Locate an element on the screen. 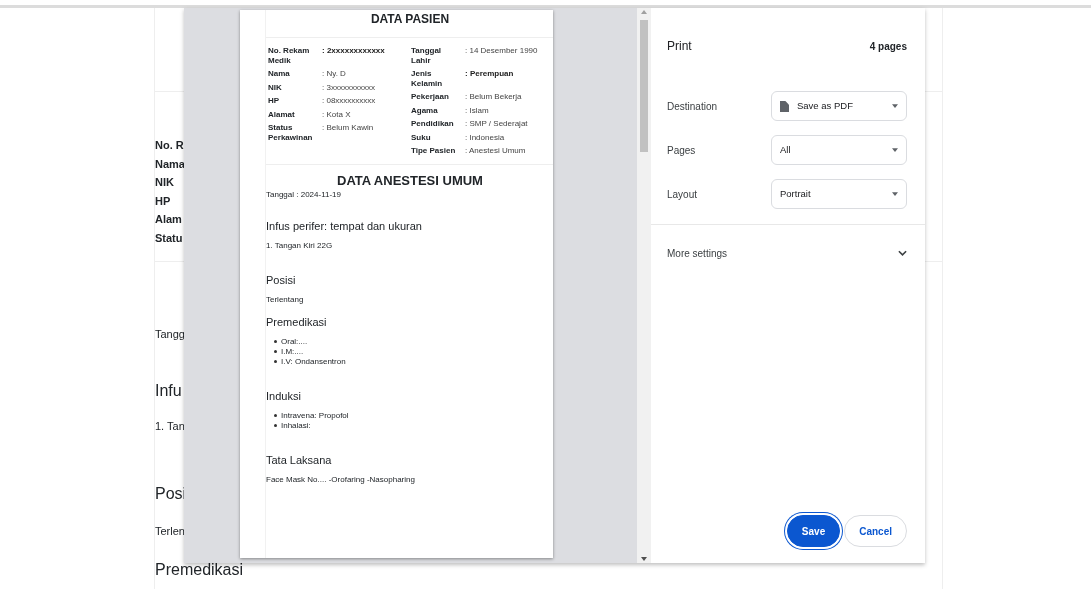 The width and height of the screenshot is (1091, 592). field-label: Status Perkawinan is located at coordinates (291, 132).